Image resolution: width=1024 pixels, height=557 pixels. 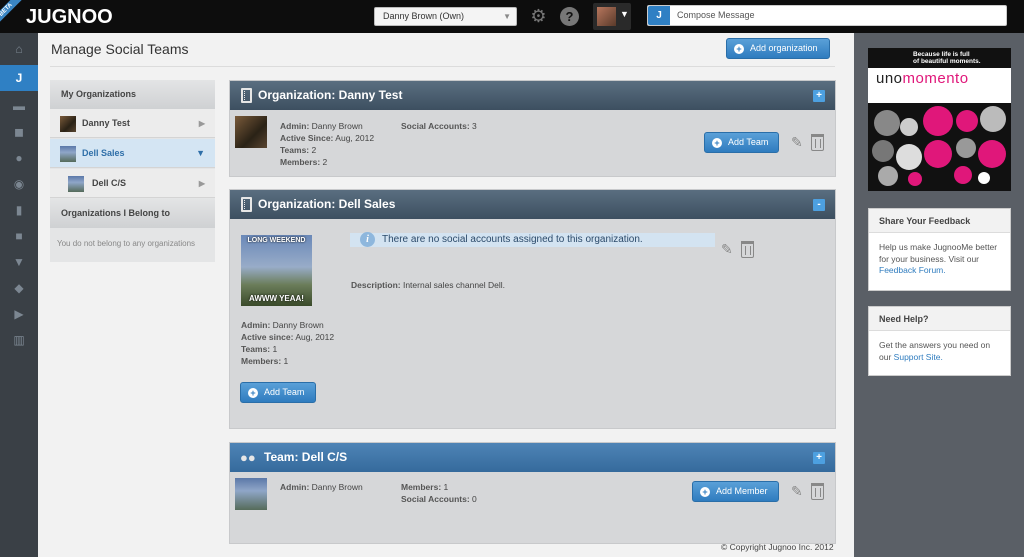 What do you see at coordinates (314, 150) in the screenshot?
I see `teams-value: 2` at bounding box center [314, 150].